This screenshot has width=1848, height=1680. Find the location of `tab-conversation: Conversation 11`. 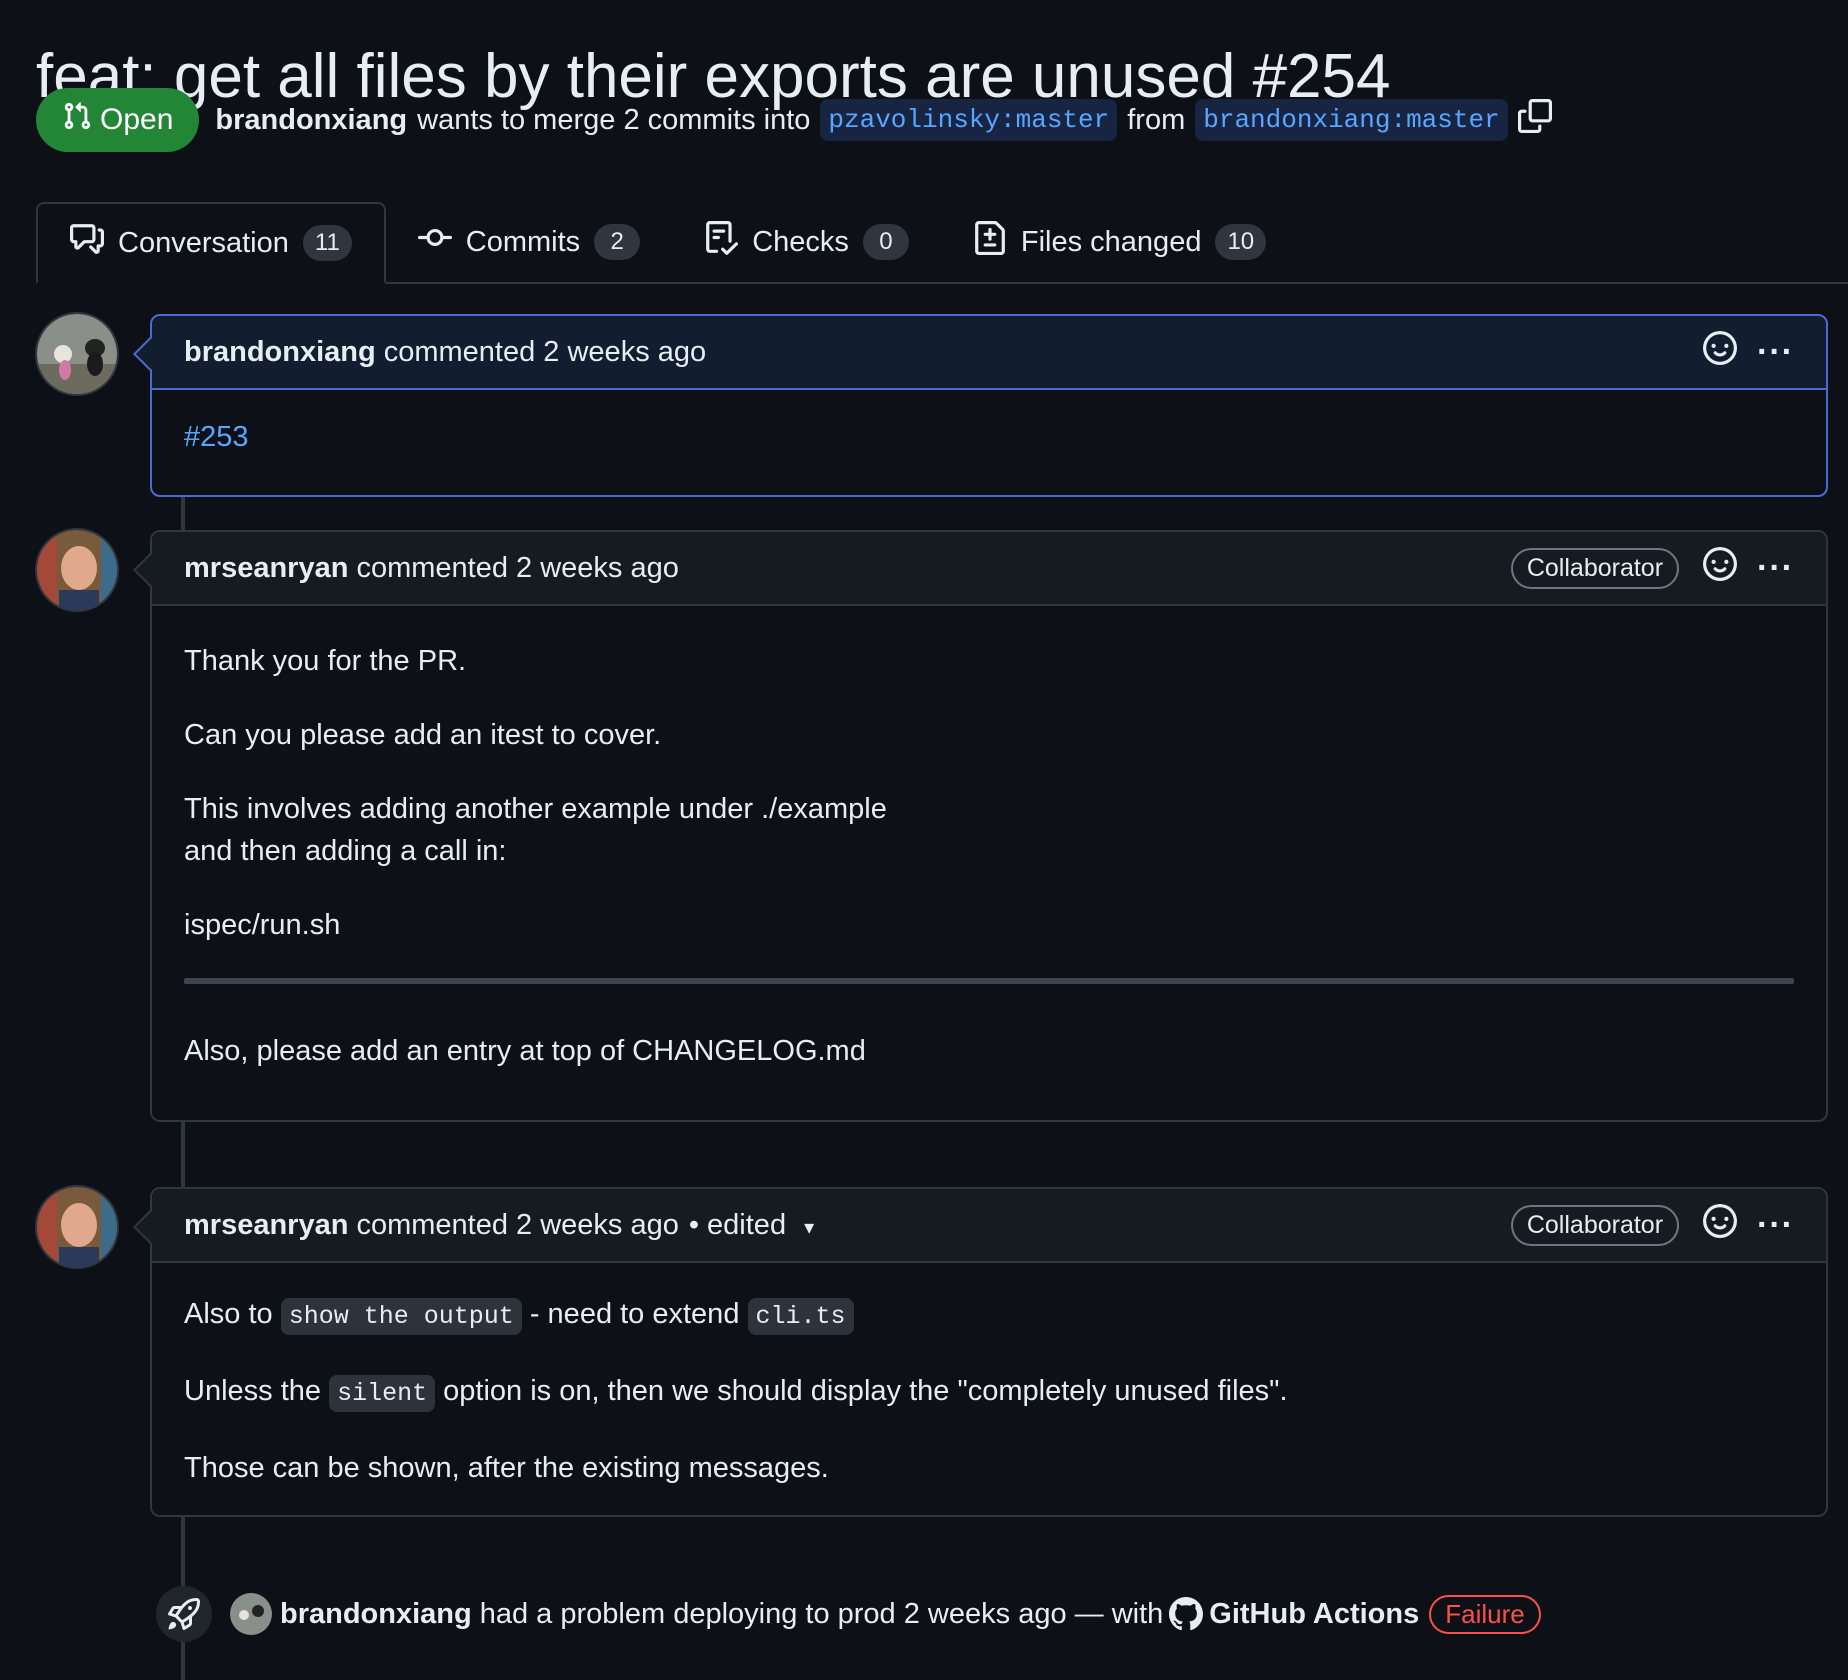

tab-conversation: Conversation 11 is located at coordinates (211, 243).